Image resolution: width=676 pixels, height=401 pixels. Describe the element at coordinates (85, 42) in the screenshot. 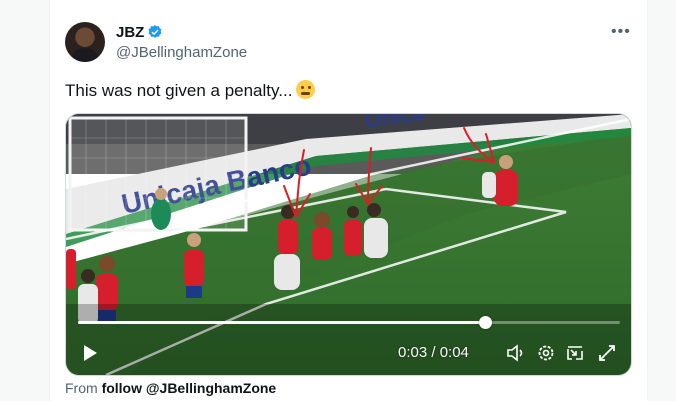

I see `avatar` at that location.